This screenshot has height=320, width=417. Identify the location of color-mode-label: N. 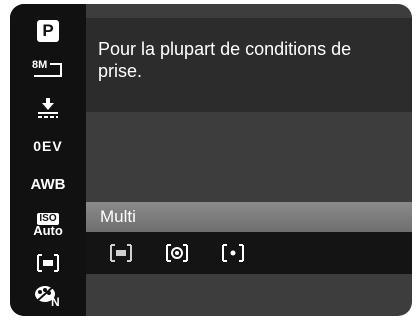
(55, 302).